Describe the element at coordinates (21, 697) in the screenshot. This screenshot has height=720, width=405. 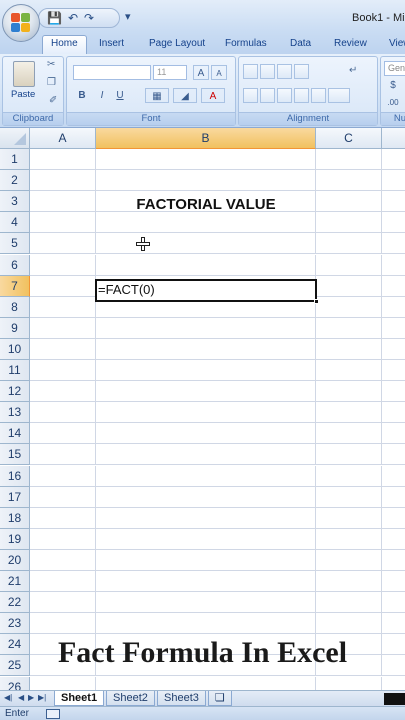
I see `prev-sheet-icon: ◀` at that location.